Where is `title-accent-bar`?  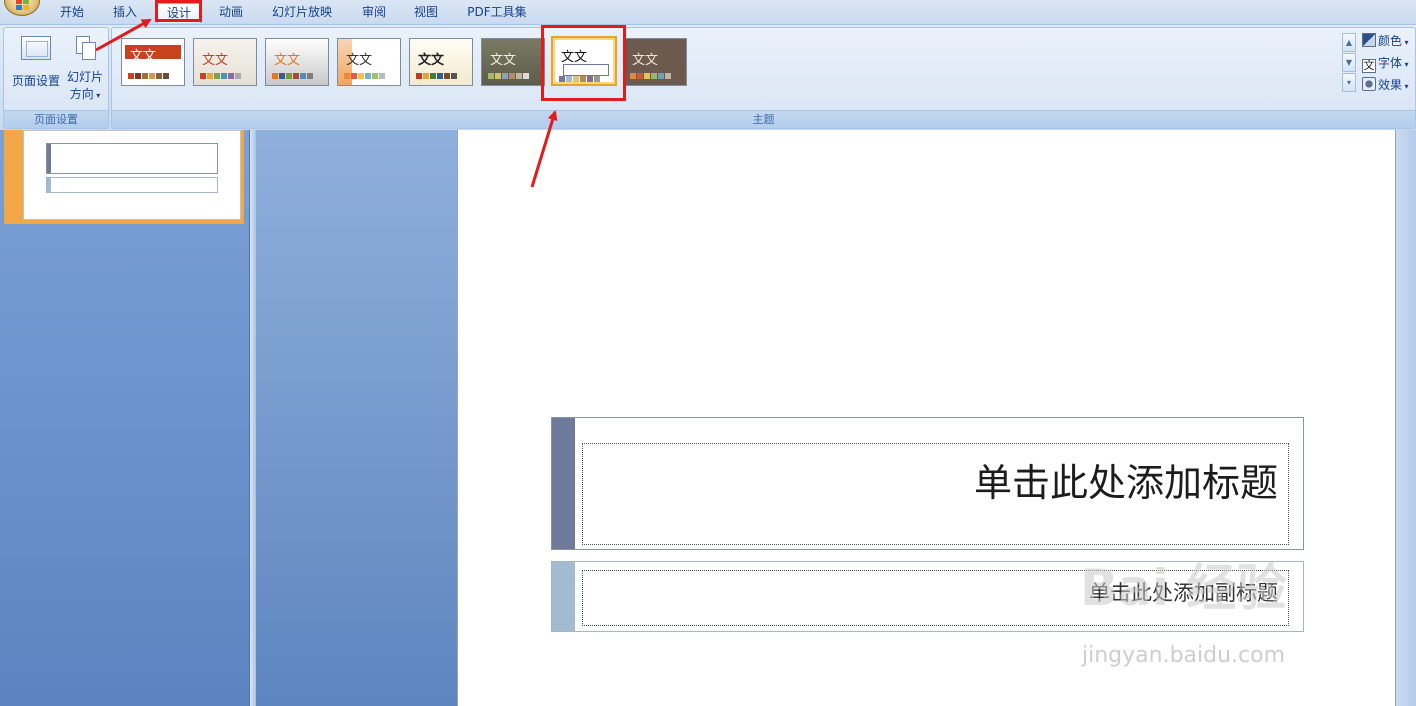
title-accent-bar is located at coordinates (563, 483).